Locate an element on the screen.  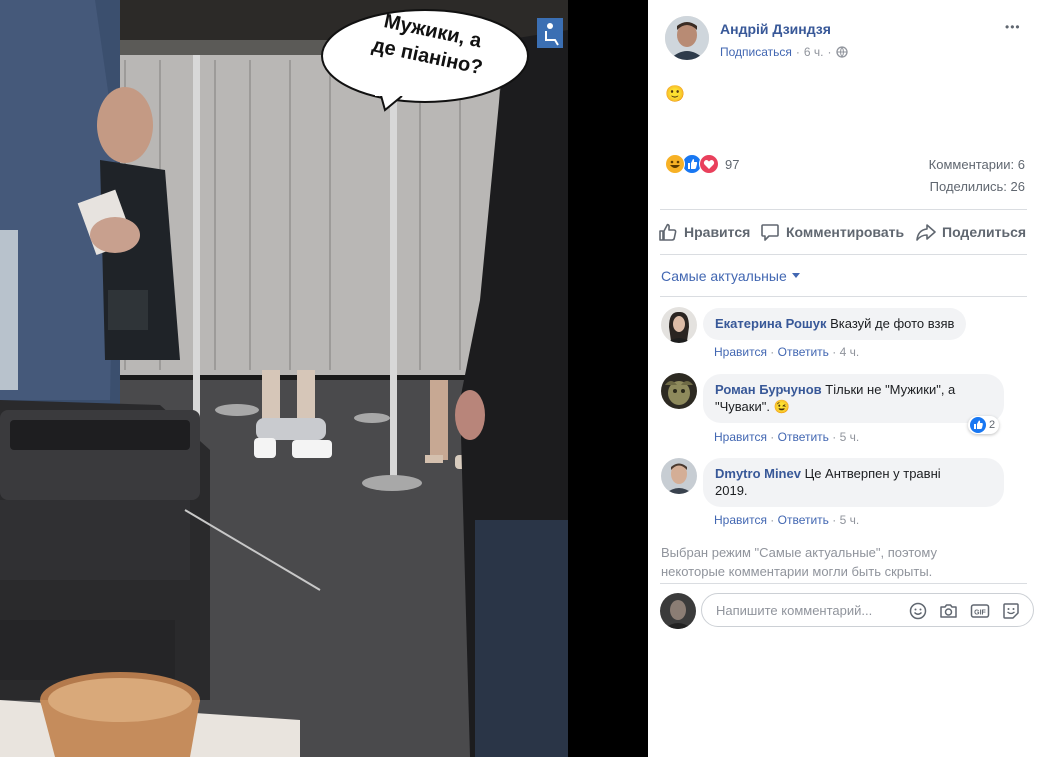
globe-icon is located at coordinates (841, 52).